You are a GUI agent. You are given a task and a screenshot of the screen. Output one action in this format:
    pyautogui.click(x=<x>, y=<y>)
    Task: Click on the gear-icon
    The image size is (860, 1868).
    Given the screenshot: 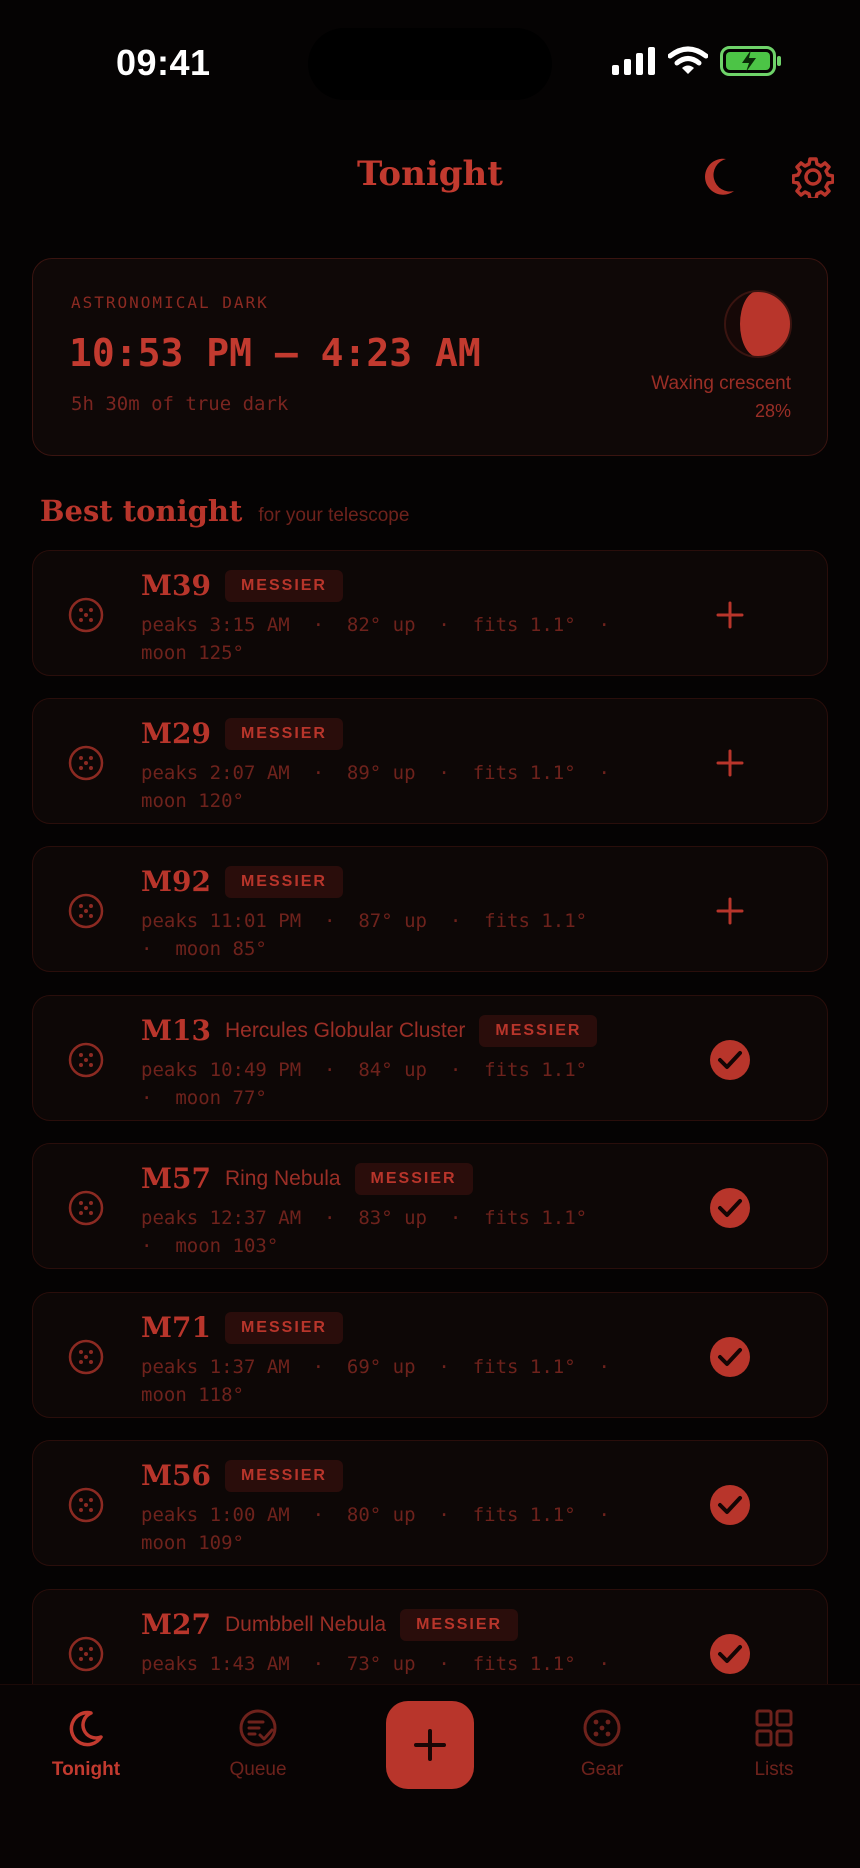 What is the action you would take?
    pyautogui.click(x=813, y=177)
    